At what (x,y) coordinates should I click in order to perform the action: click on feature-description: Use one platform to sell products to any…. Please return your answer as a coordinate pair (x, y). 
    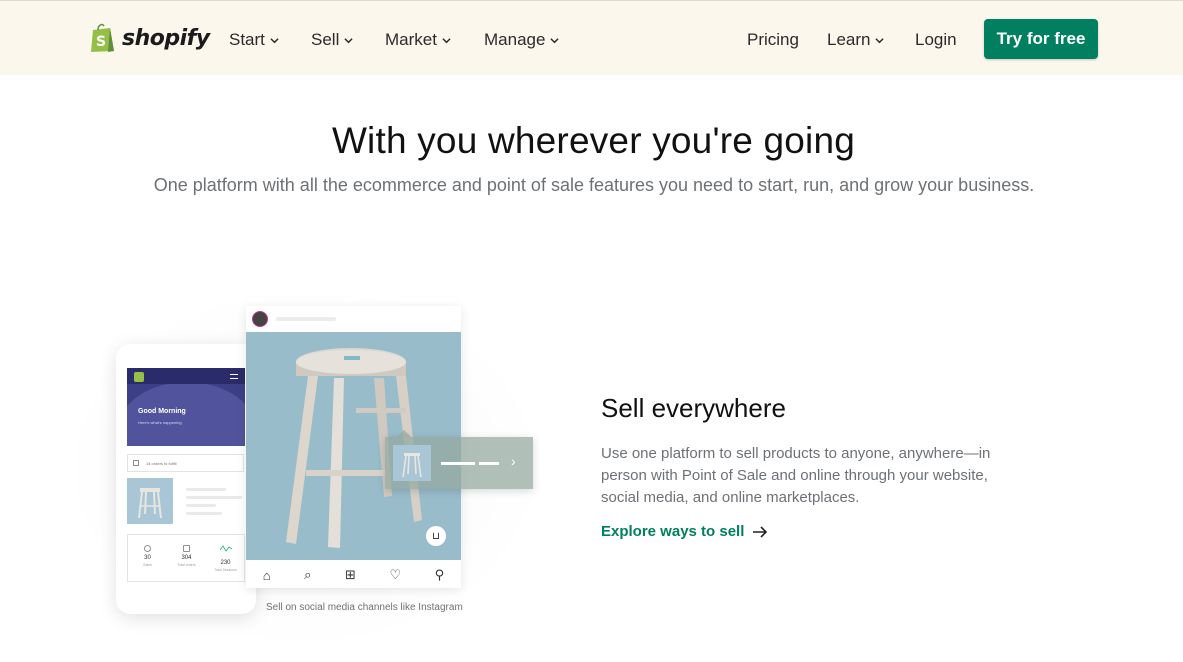
    Looking at the image, I should click on (796, 475).